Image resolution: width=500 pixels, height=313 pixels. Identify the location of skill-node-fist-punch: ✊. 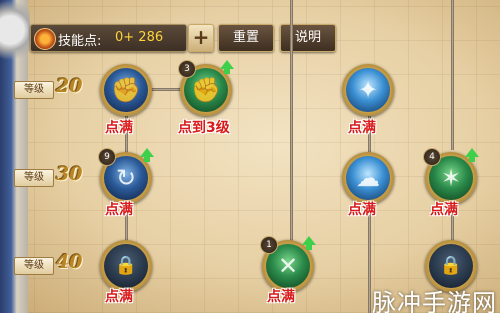
(126, 90).